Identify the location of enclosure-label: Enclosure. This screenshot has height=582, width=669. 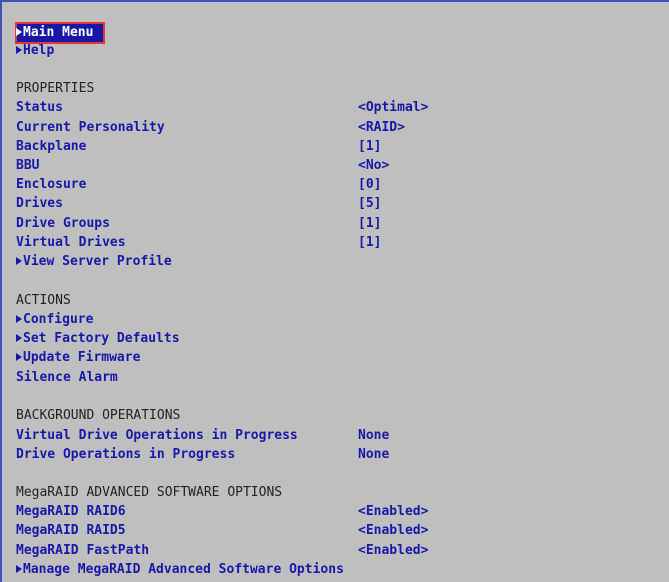
(51, 184).